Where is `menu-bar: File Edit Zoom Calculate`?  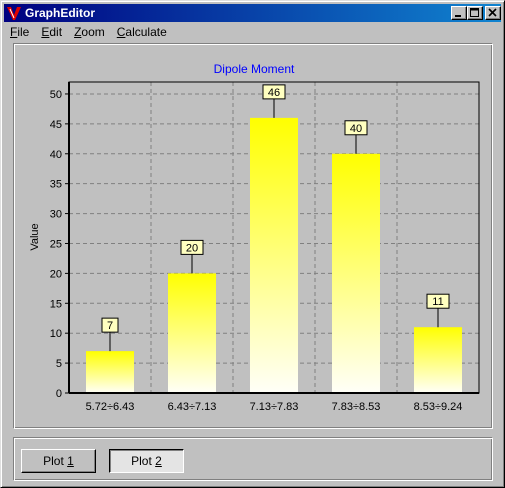
menu-bar: File Edit Zoom Calculate is located at coordinates (252, 32).